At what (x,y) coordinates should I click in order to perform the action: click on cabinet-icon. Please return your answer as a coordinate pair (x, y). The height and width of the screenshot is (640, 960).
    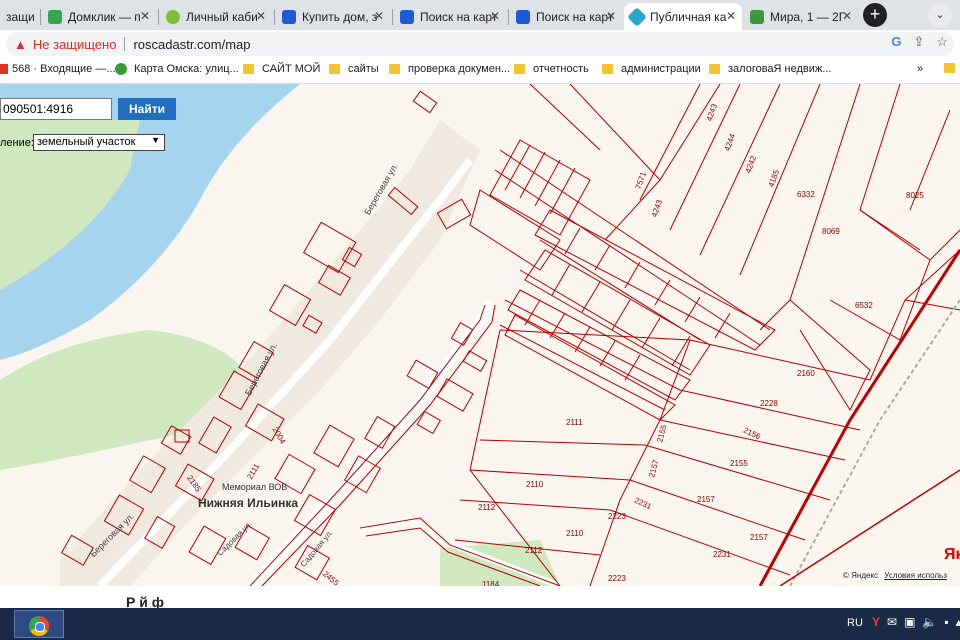
    Looking at the image, I should click on (173, 16).